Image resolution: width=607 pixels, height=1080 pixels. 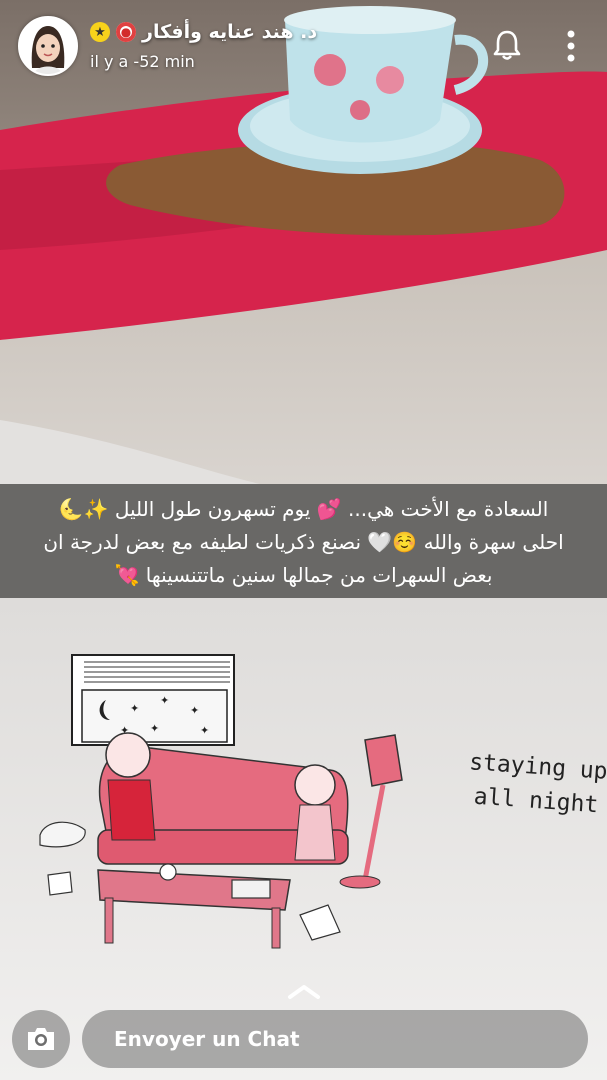 What do you see at coordinates (571, 46) in the screenshot?
I see `more-vertical-icon` at bounding box center [571, 46].